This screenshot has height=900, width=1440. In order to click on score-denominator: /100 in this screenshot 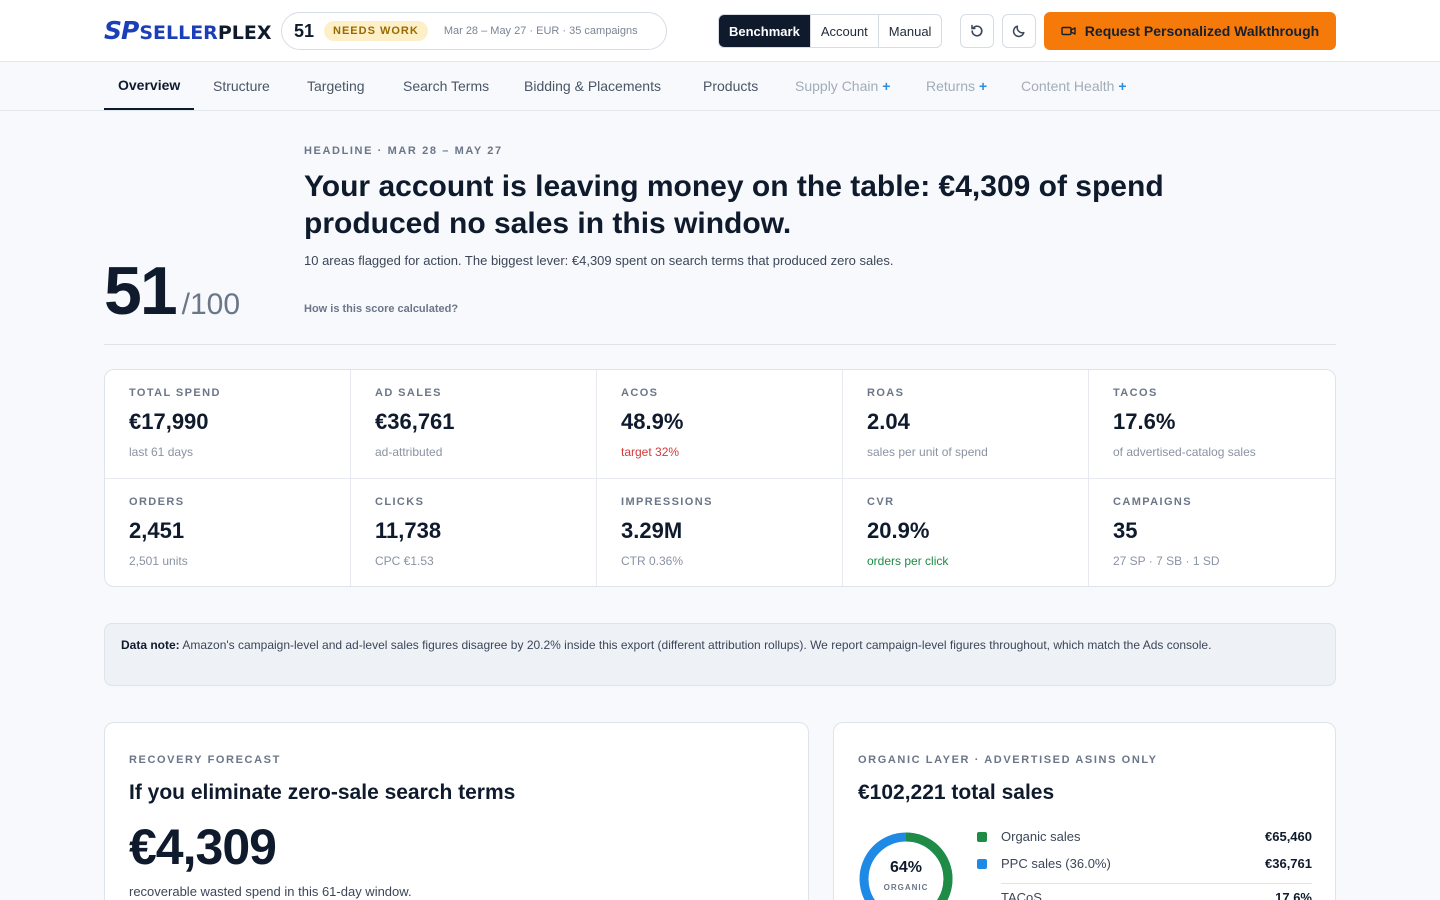, I will do `click(211, 304)`.